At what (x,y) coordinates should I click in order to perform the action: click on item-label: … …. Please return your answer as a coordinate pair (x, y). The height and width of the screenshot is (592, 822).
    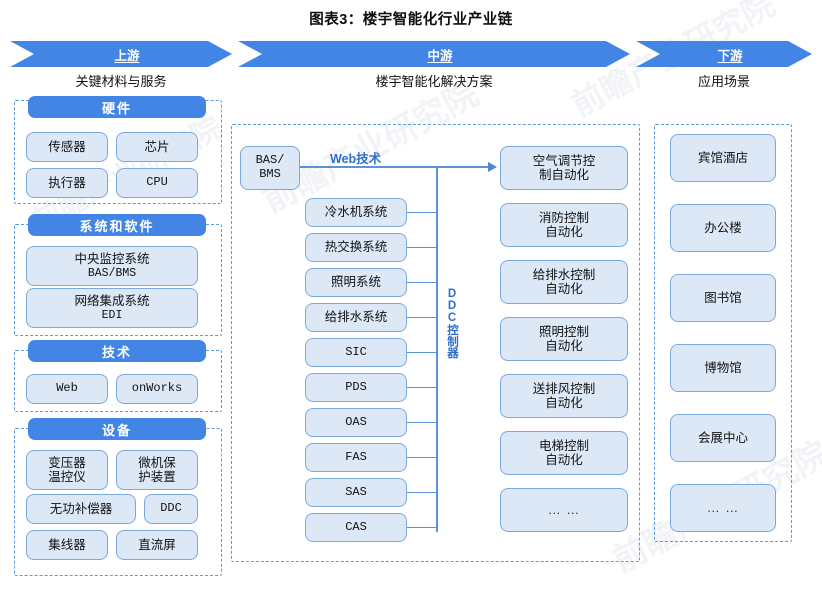
    Looking at the image, I should click on (723, 507).